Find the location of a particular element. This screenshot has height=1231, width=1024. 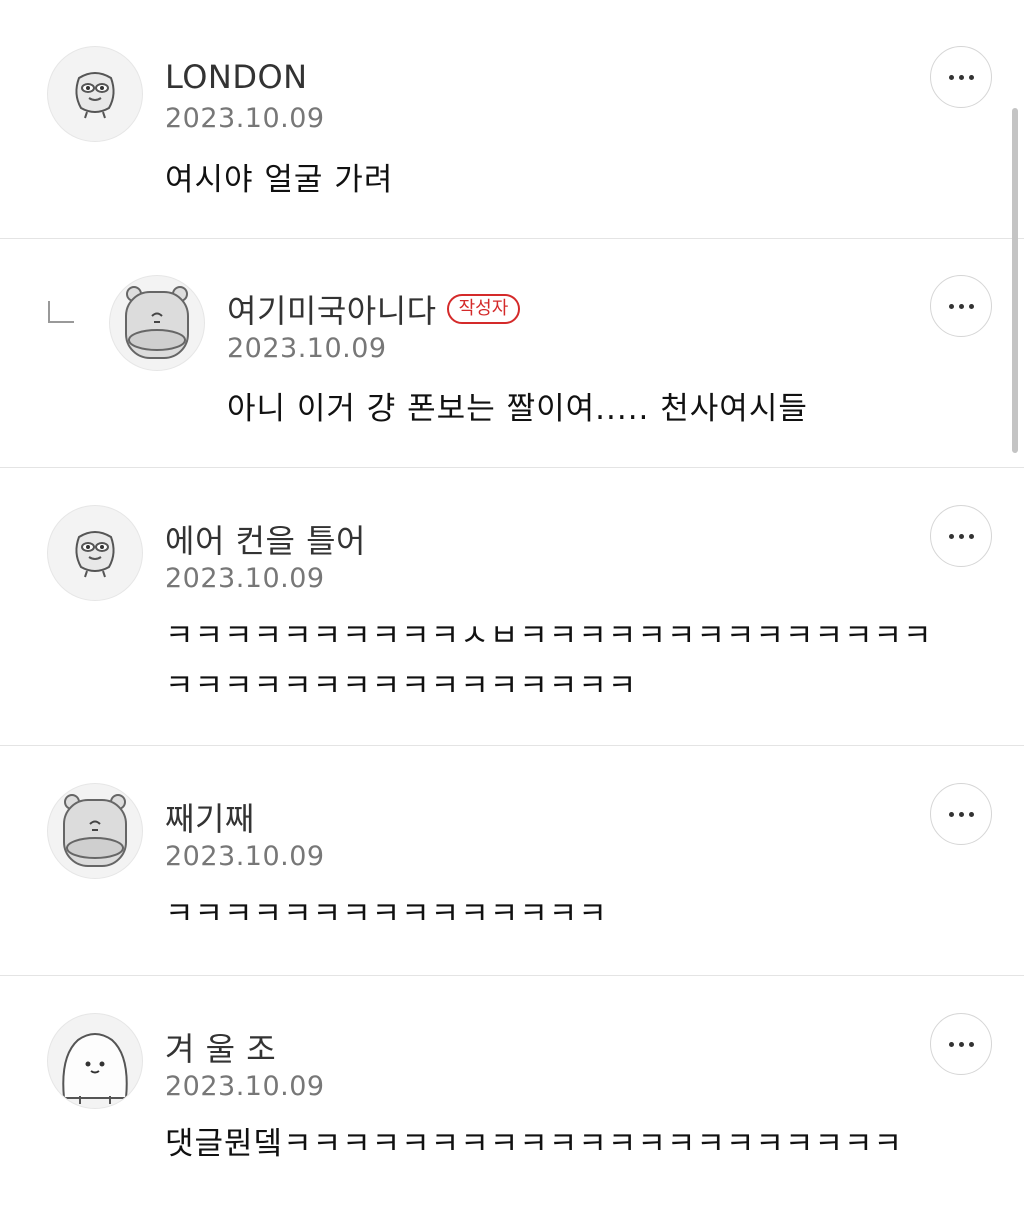

comment-author: 겨 울 조 is located at coordinates (220, 1047).